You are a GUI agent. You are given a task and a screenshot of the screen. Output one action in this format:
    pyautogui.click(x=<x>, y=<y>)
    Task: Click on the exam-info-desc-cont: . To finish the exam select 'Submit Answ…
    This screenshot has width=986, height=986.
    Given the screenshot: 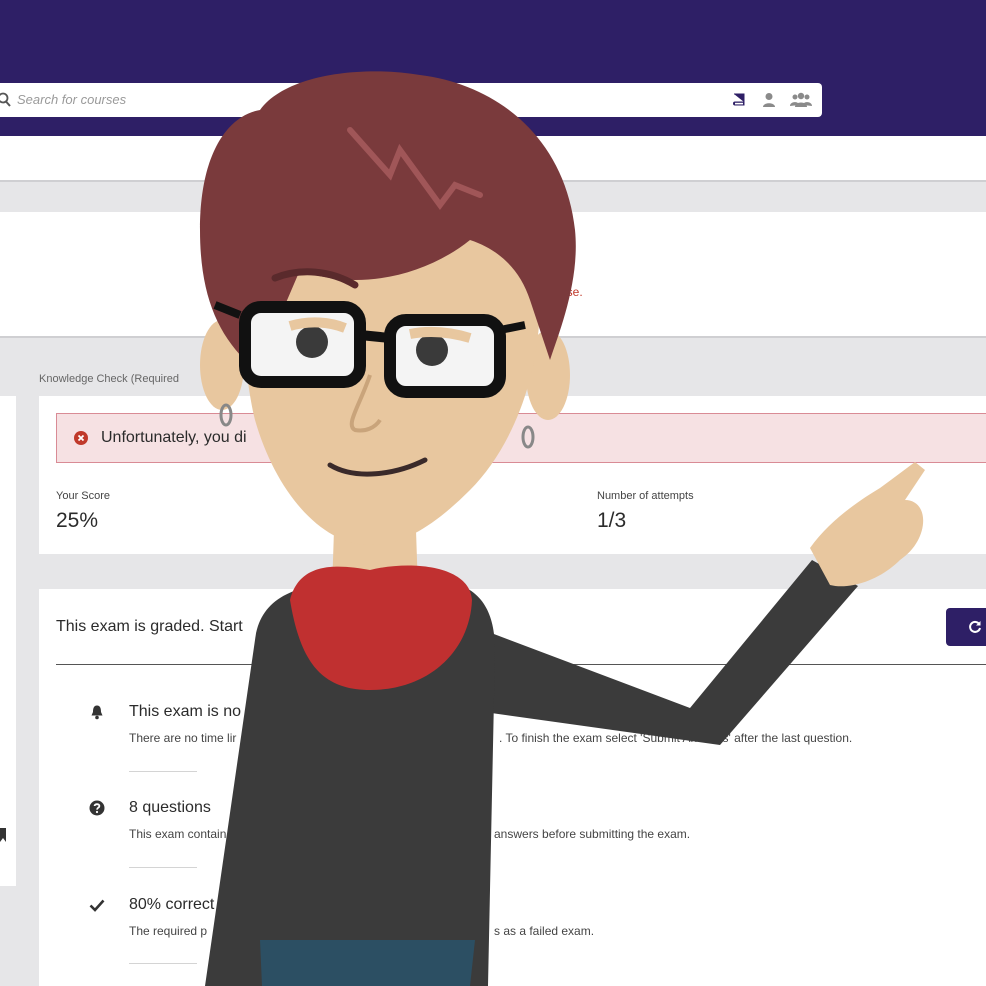 What is the action you would take?
    pyautogui.click(x=676, y=738)
    